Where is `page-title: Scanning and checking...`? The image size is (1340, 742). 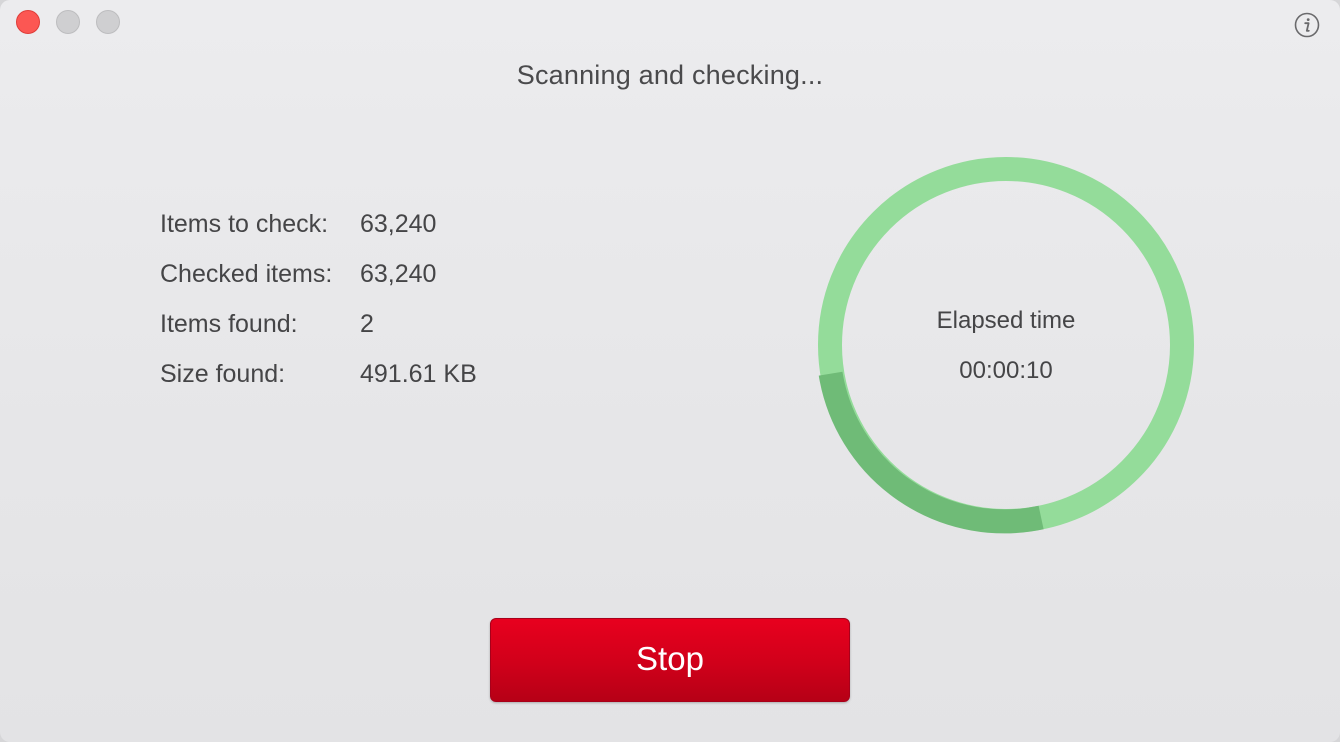 page-title: Scanning and checking... is located at coordinates (670, 75).